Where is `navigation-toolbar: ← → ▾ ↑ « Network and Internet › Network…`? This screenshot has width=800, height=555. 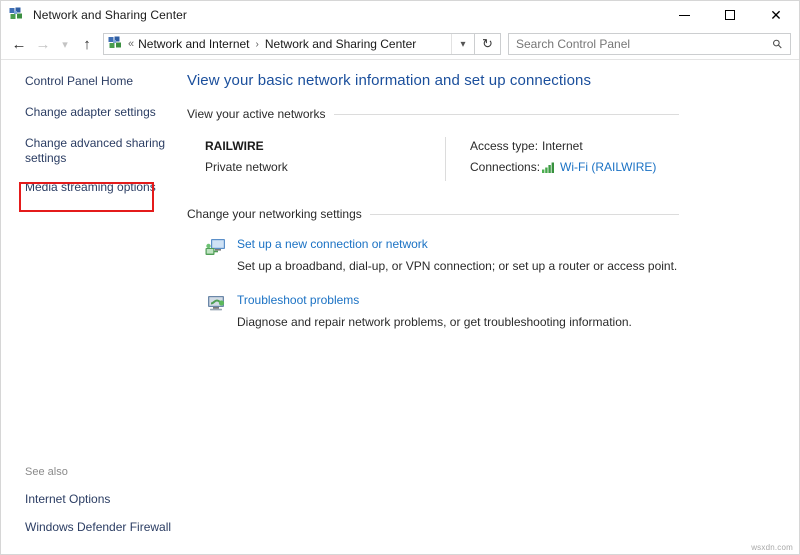 navigation-toolbar: ← → ▾ ↑ « Network and Internet › Network… is located at coordinates (400, 44).